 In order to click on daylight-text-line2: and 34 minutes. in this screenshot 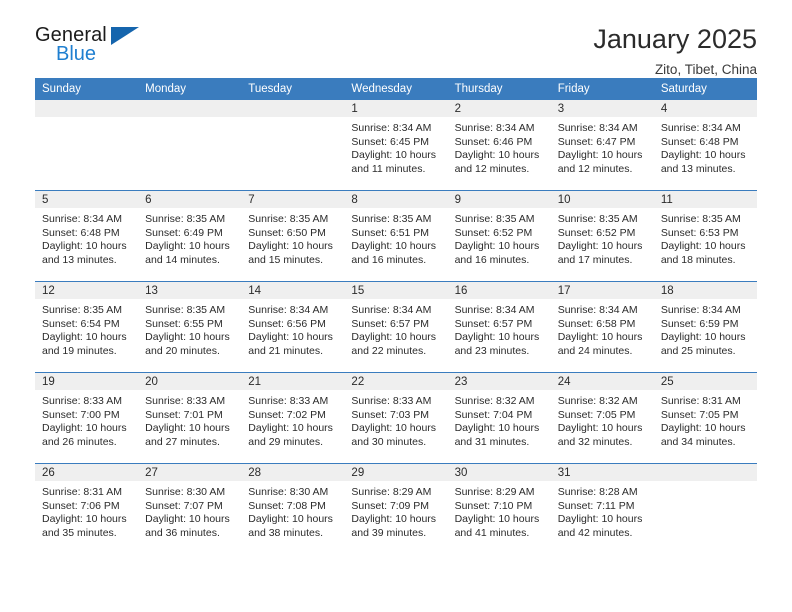, I will do `click(698, 441)`.